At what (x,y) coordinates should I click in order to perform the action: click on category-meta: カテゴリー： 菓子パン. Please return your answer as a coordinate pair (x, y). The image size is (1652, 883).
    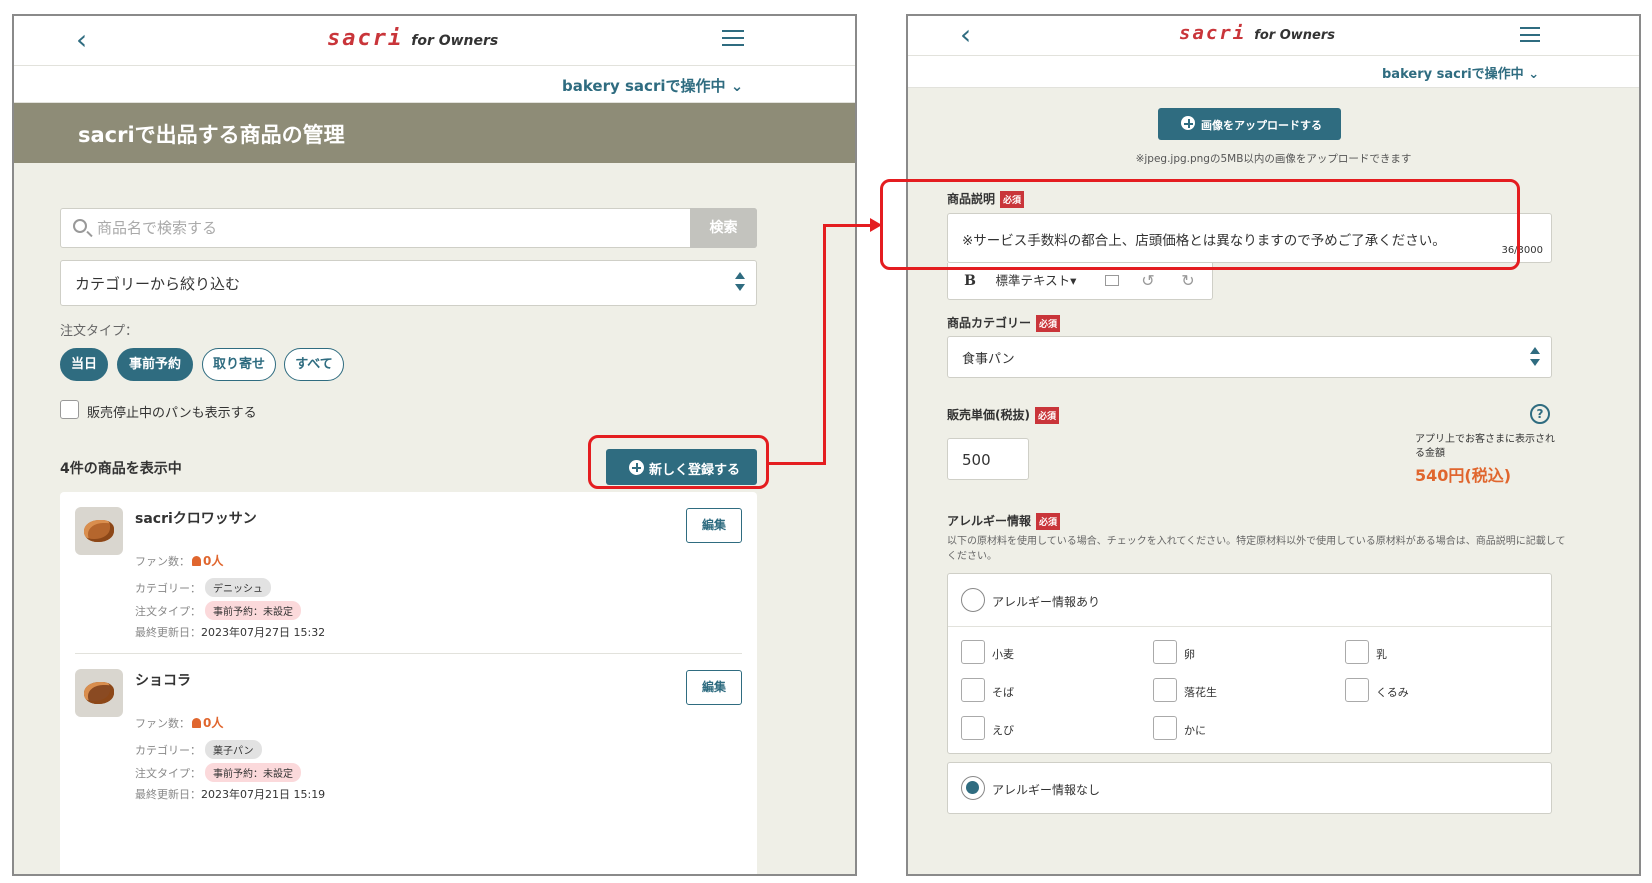
    Looking at the image, I should click on (198, 749).